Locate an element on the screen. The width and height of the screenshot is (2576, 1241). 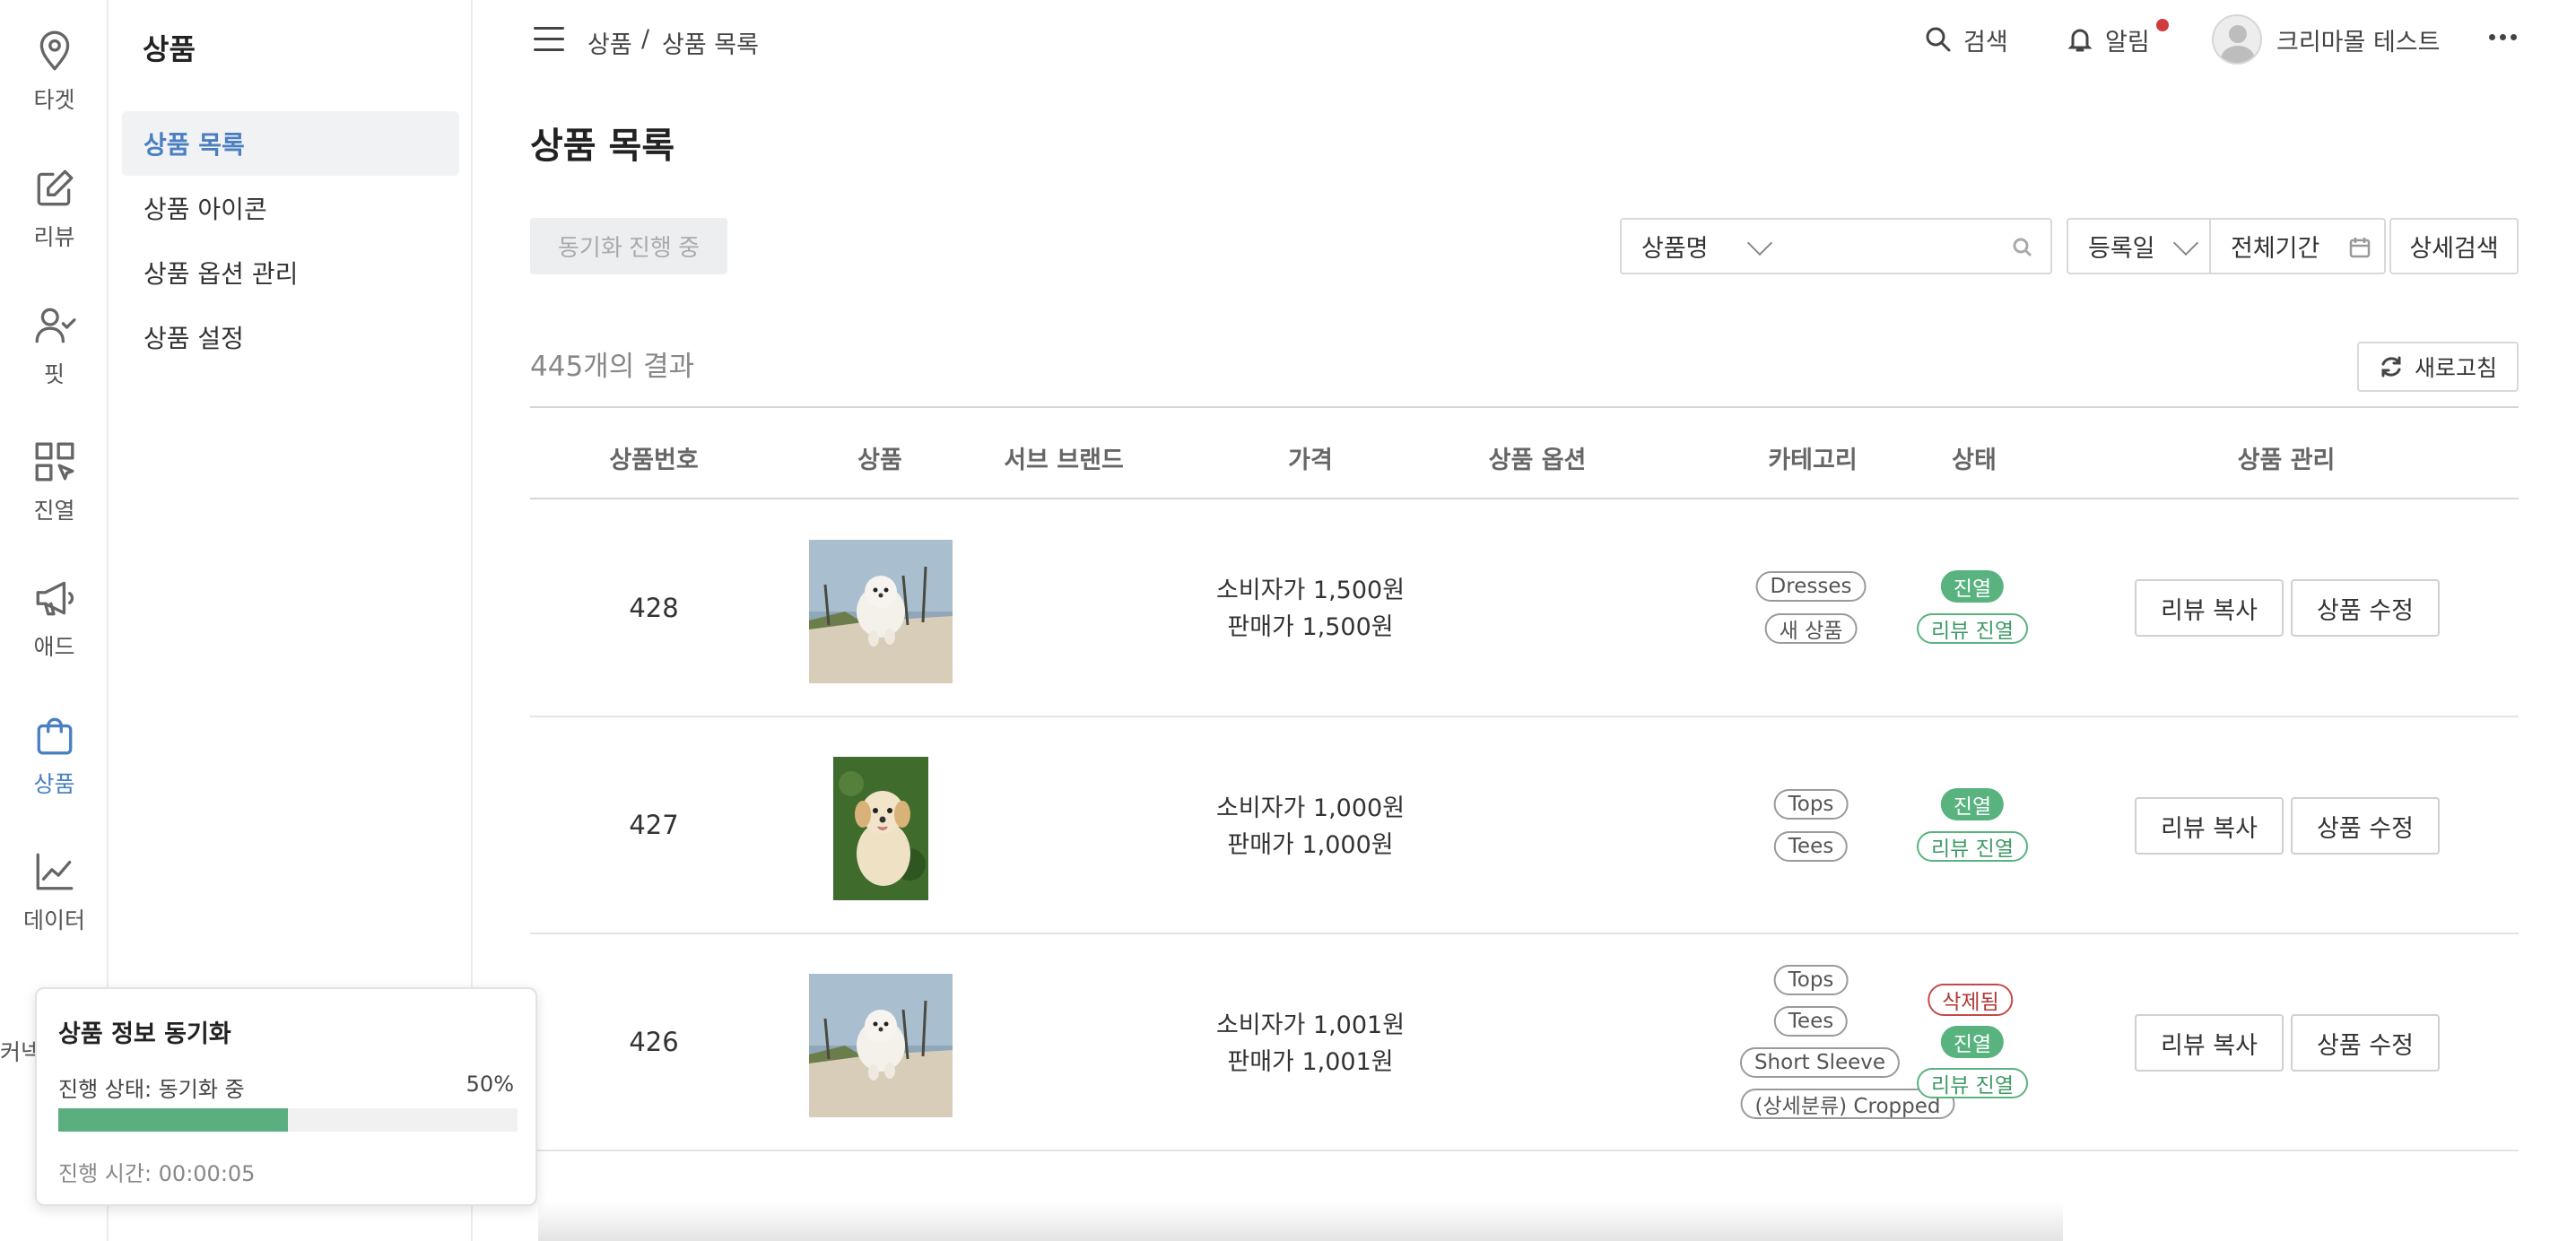
date-range-picker: 전체기간 is located at coordinates (2297, 246).